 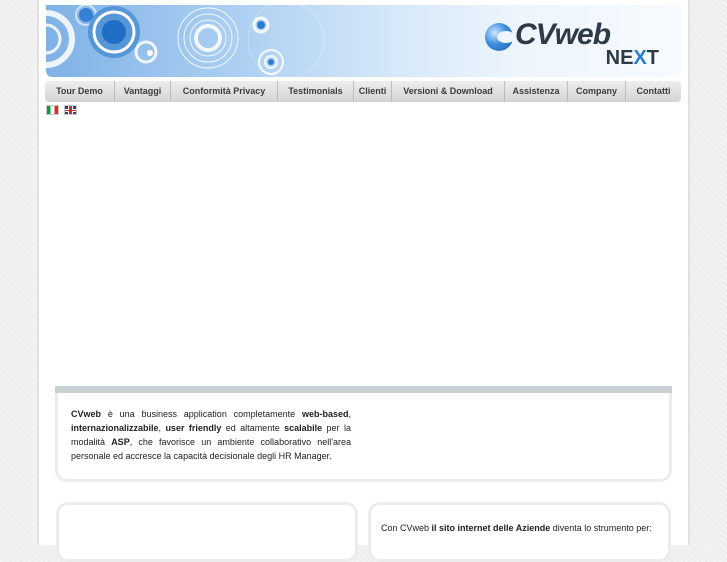 What do you see at coordinates (597, 91) in the screenshot?
I see `nav-item-company: Company` at bounding box center [597, 91].